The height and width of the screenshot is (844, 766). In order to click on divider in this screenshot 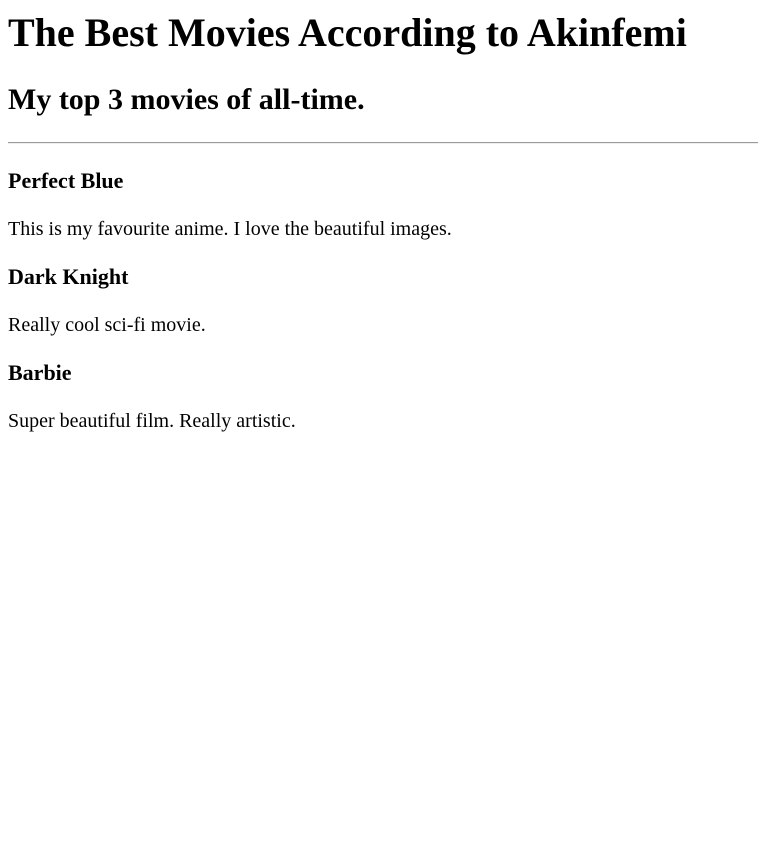, I will do `click(383, 143)`.